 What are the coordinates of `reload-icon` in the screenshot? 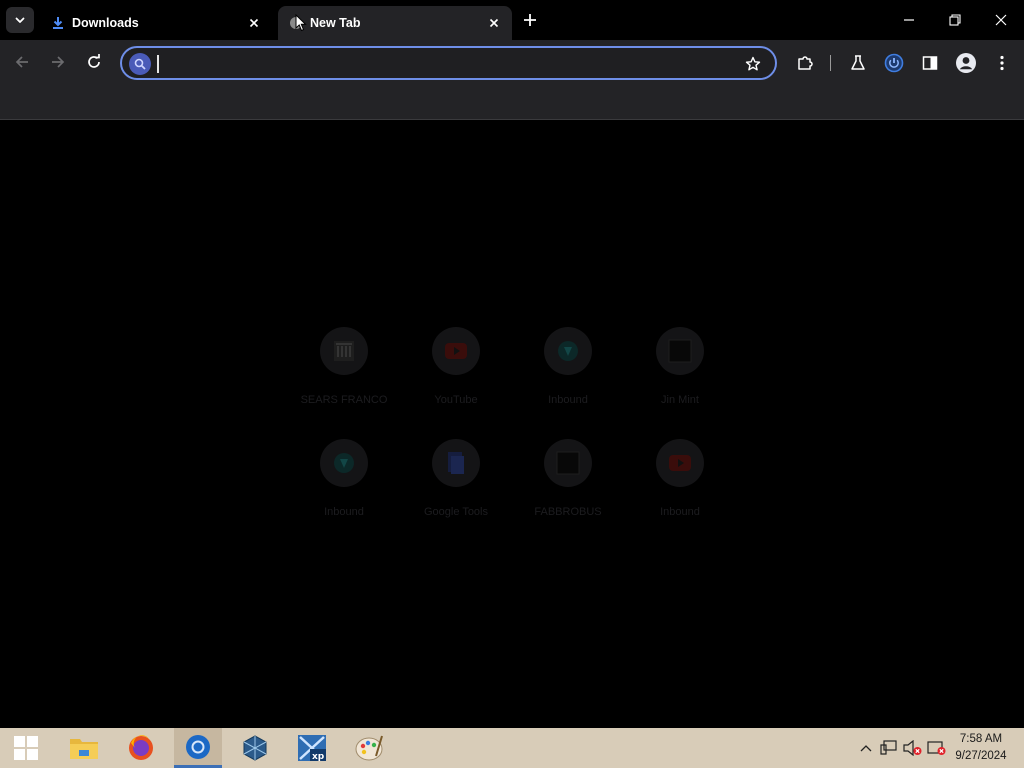 It's located at (94, 61).